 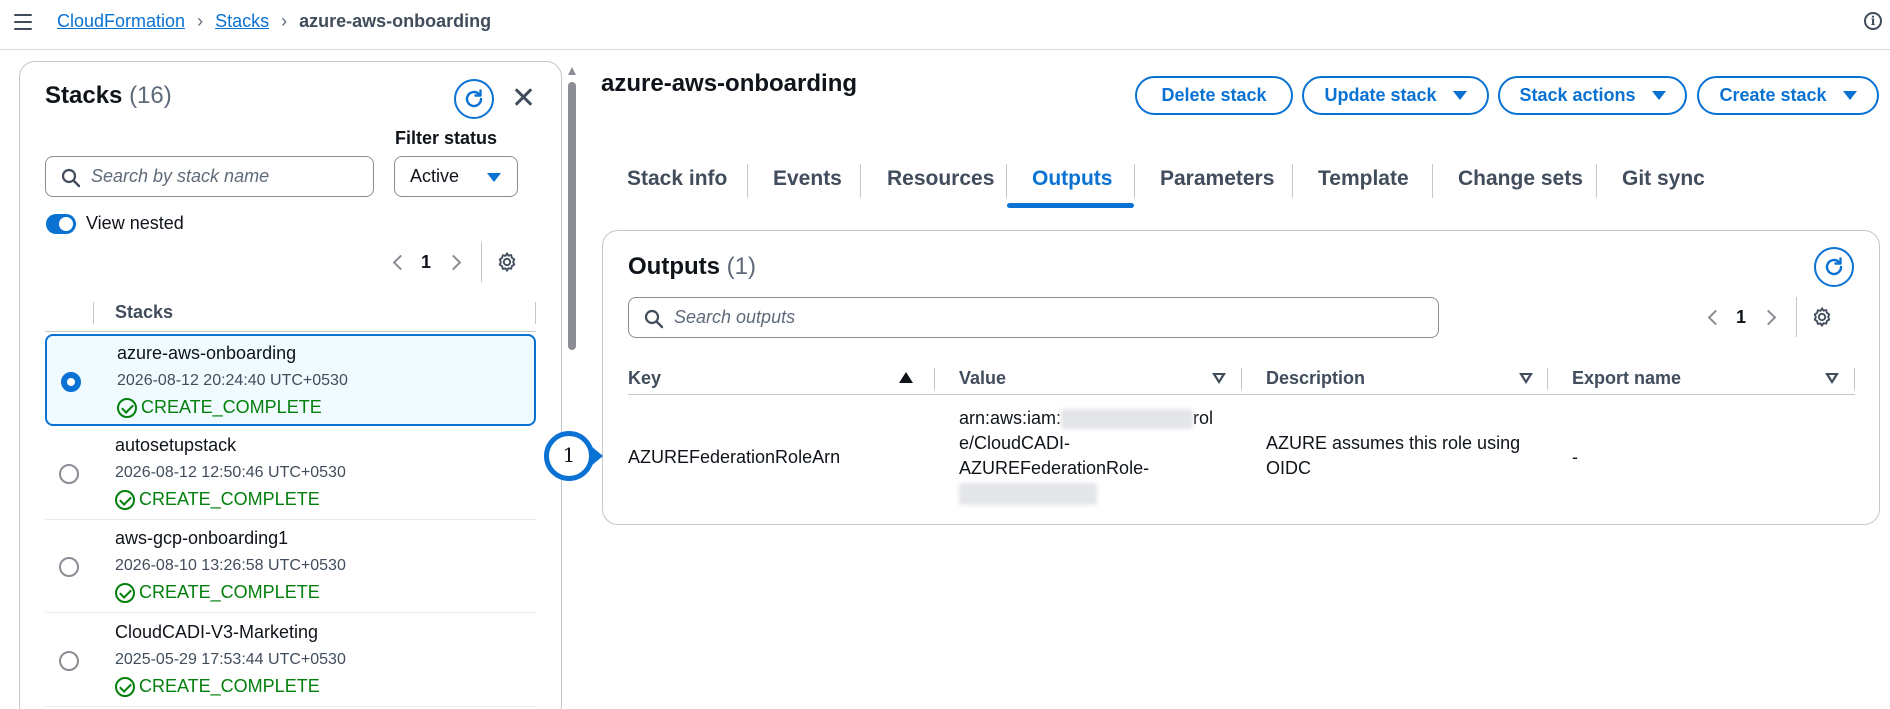 What do you see at coordinates (230, 565) in the screenshot?
I see `stack-date: 2026-08-10 13:26:58 UTC+0530` at bounding box center [230, 565].